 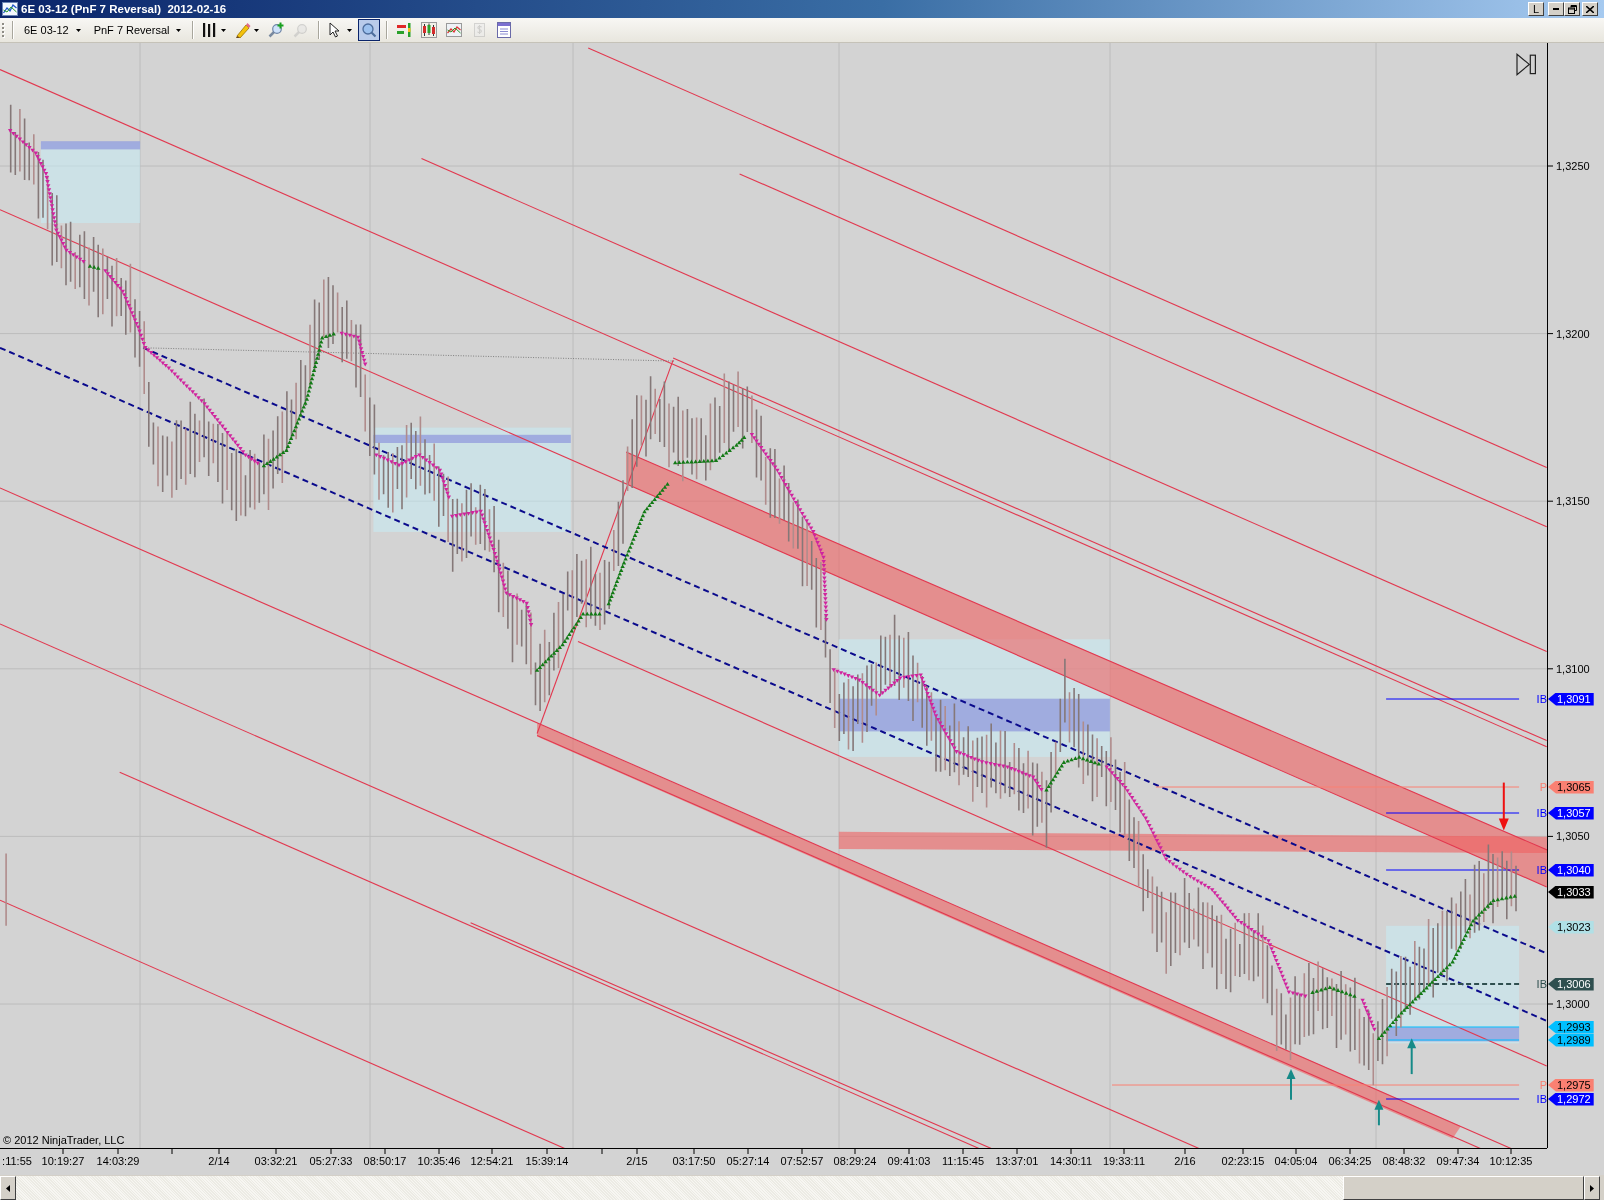 What do you see at coordinates (748, 1161) in the screenshot?
I see `time-label: 05:27:14` at bounding box center [748, 1161].